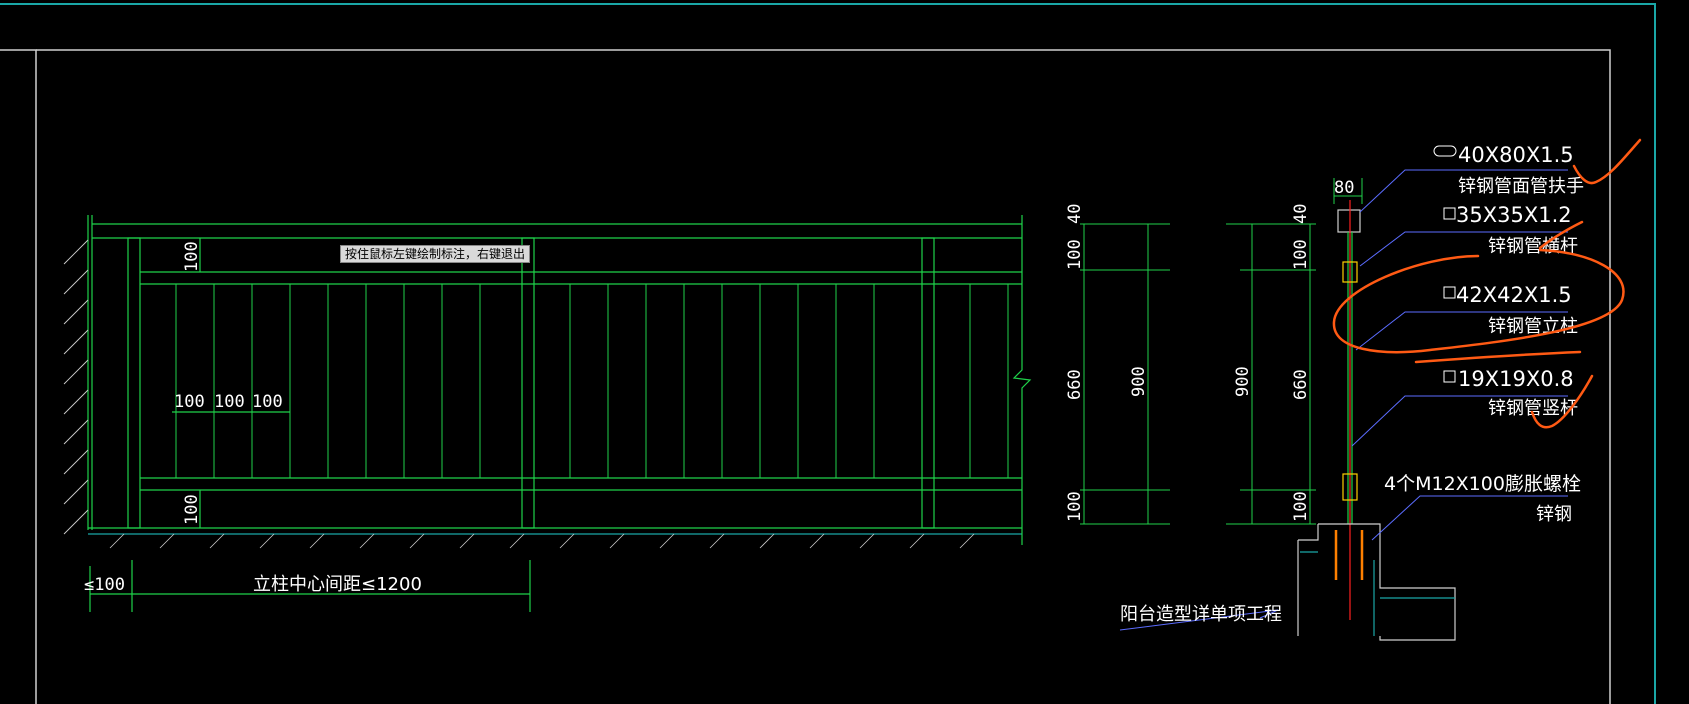 Image resolution: width=1689 pixels, height=704 pixels. I want to click on label-handrail-name: 锌钢管面管扶手, so click(1521, 186).